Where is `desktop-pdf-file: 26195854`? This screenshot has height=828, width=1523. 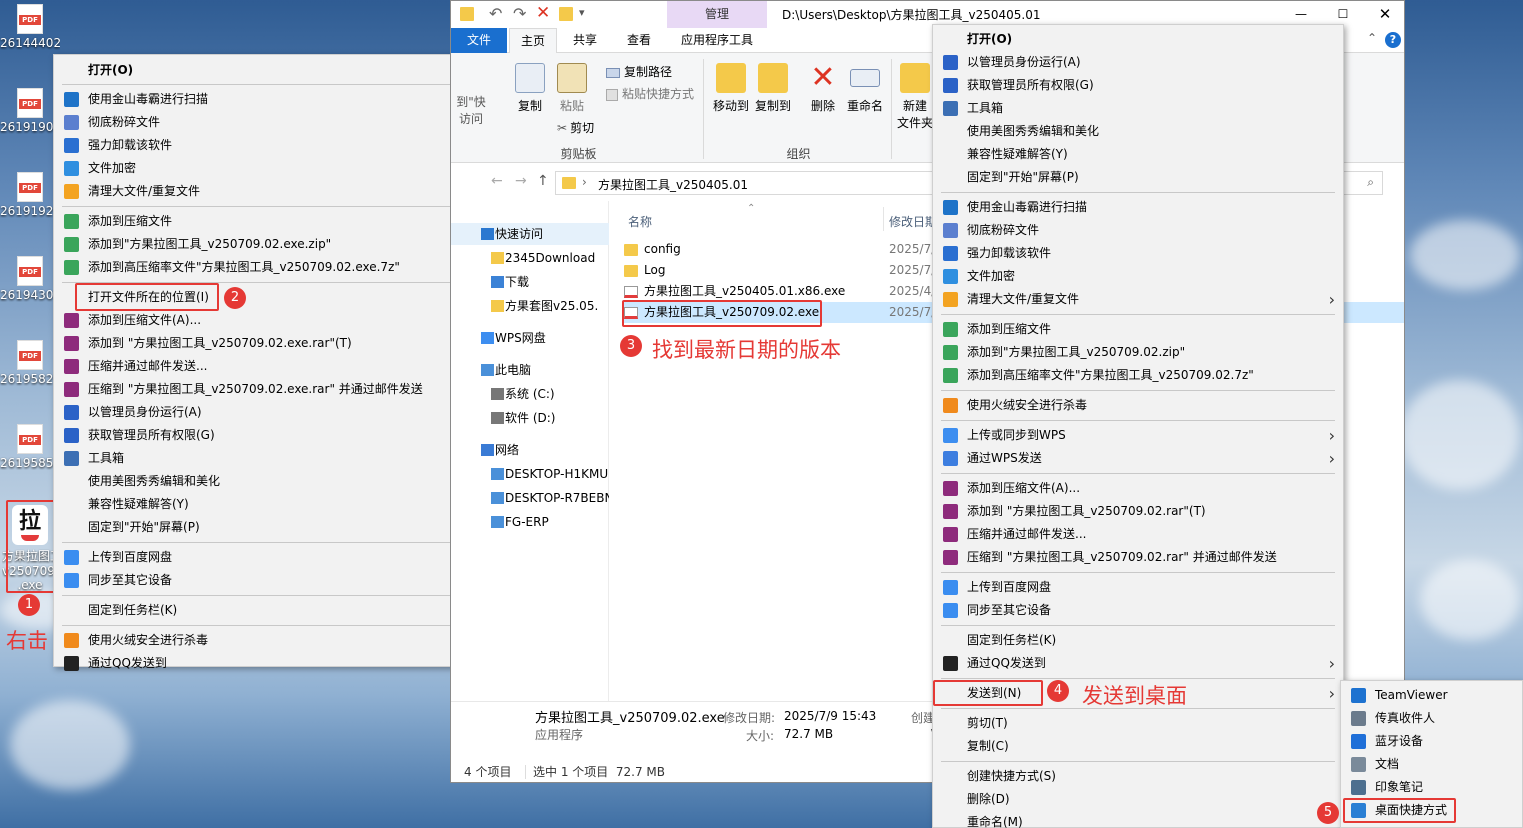 desktop-pdf-file: 26195854 is located at coordinates (30, 447).